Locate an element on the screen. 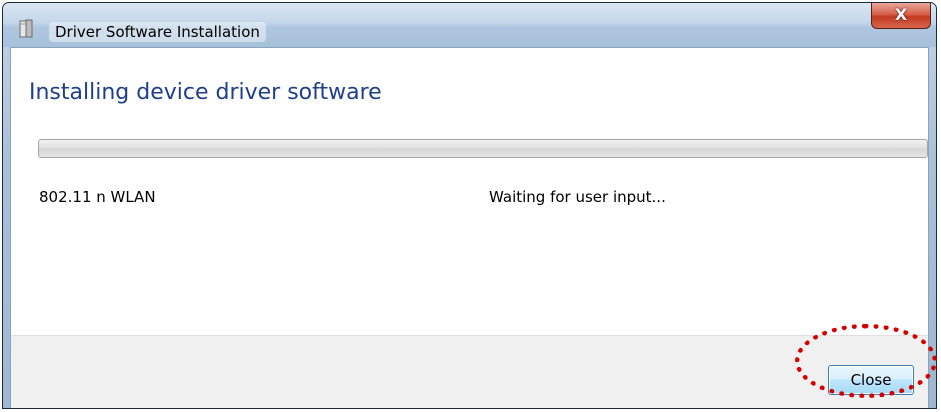  window-close-button: X is located at coordinates (901, 16).